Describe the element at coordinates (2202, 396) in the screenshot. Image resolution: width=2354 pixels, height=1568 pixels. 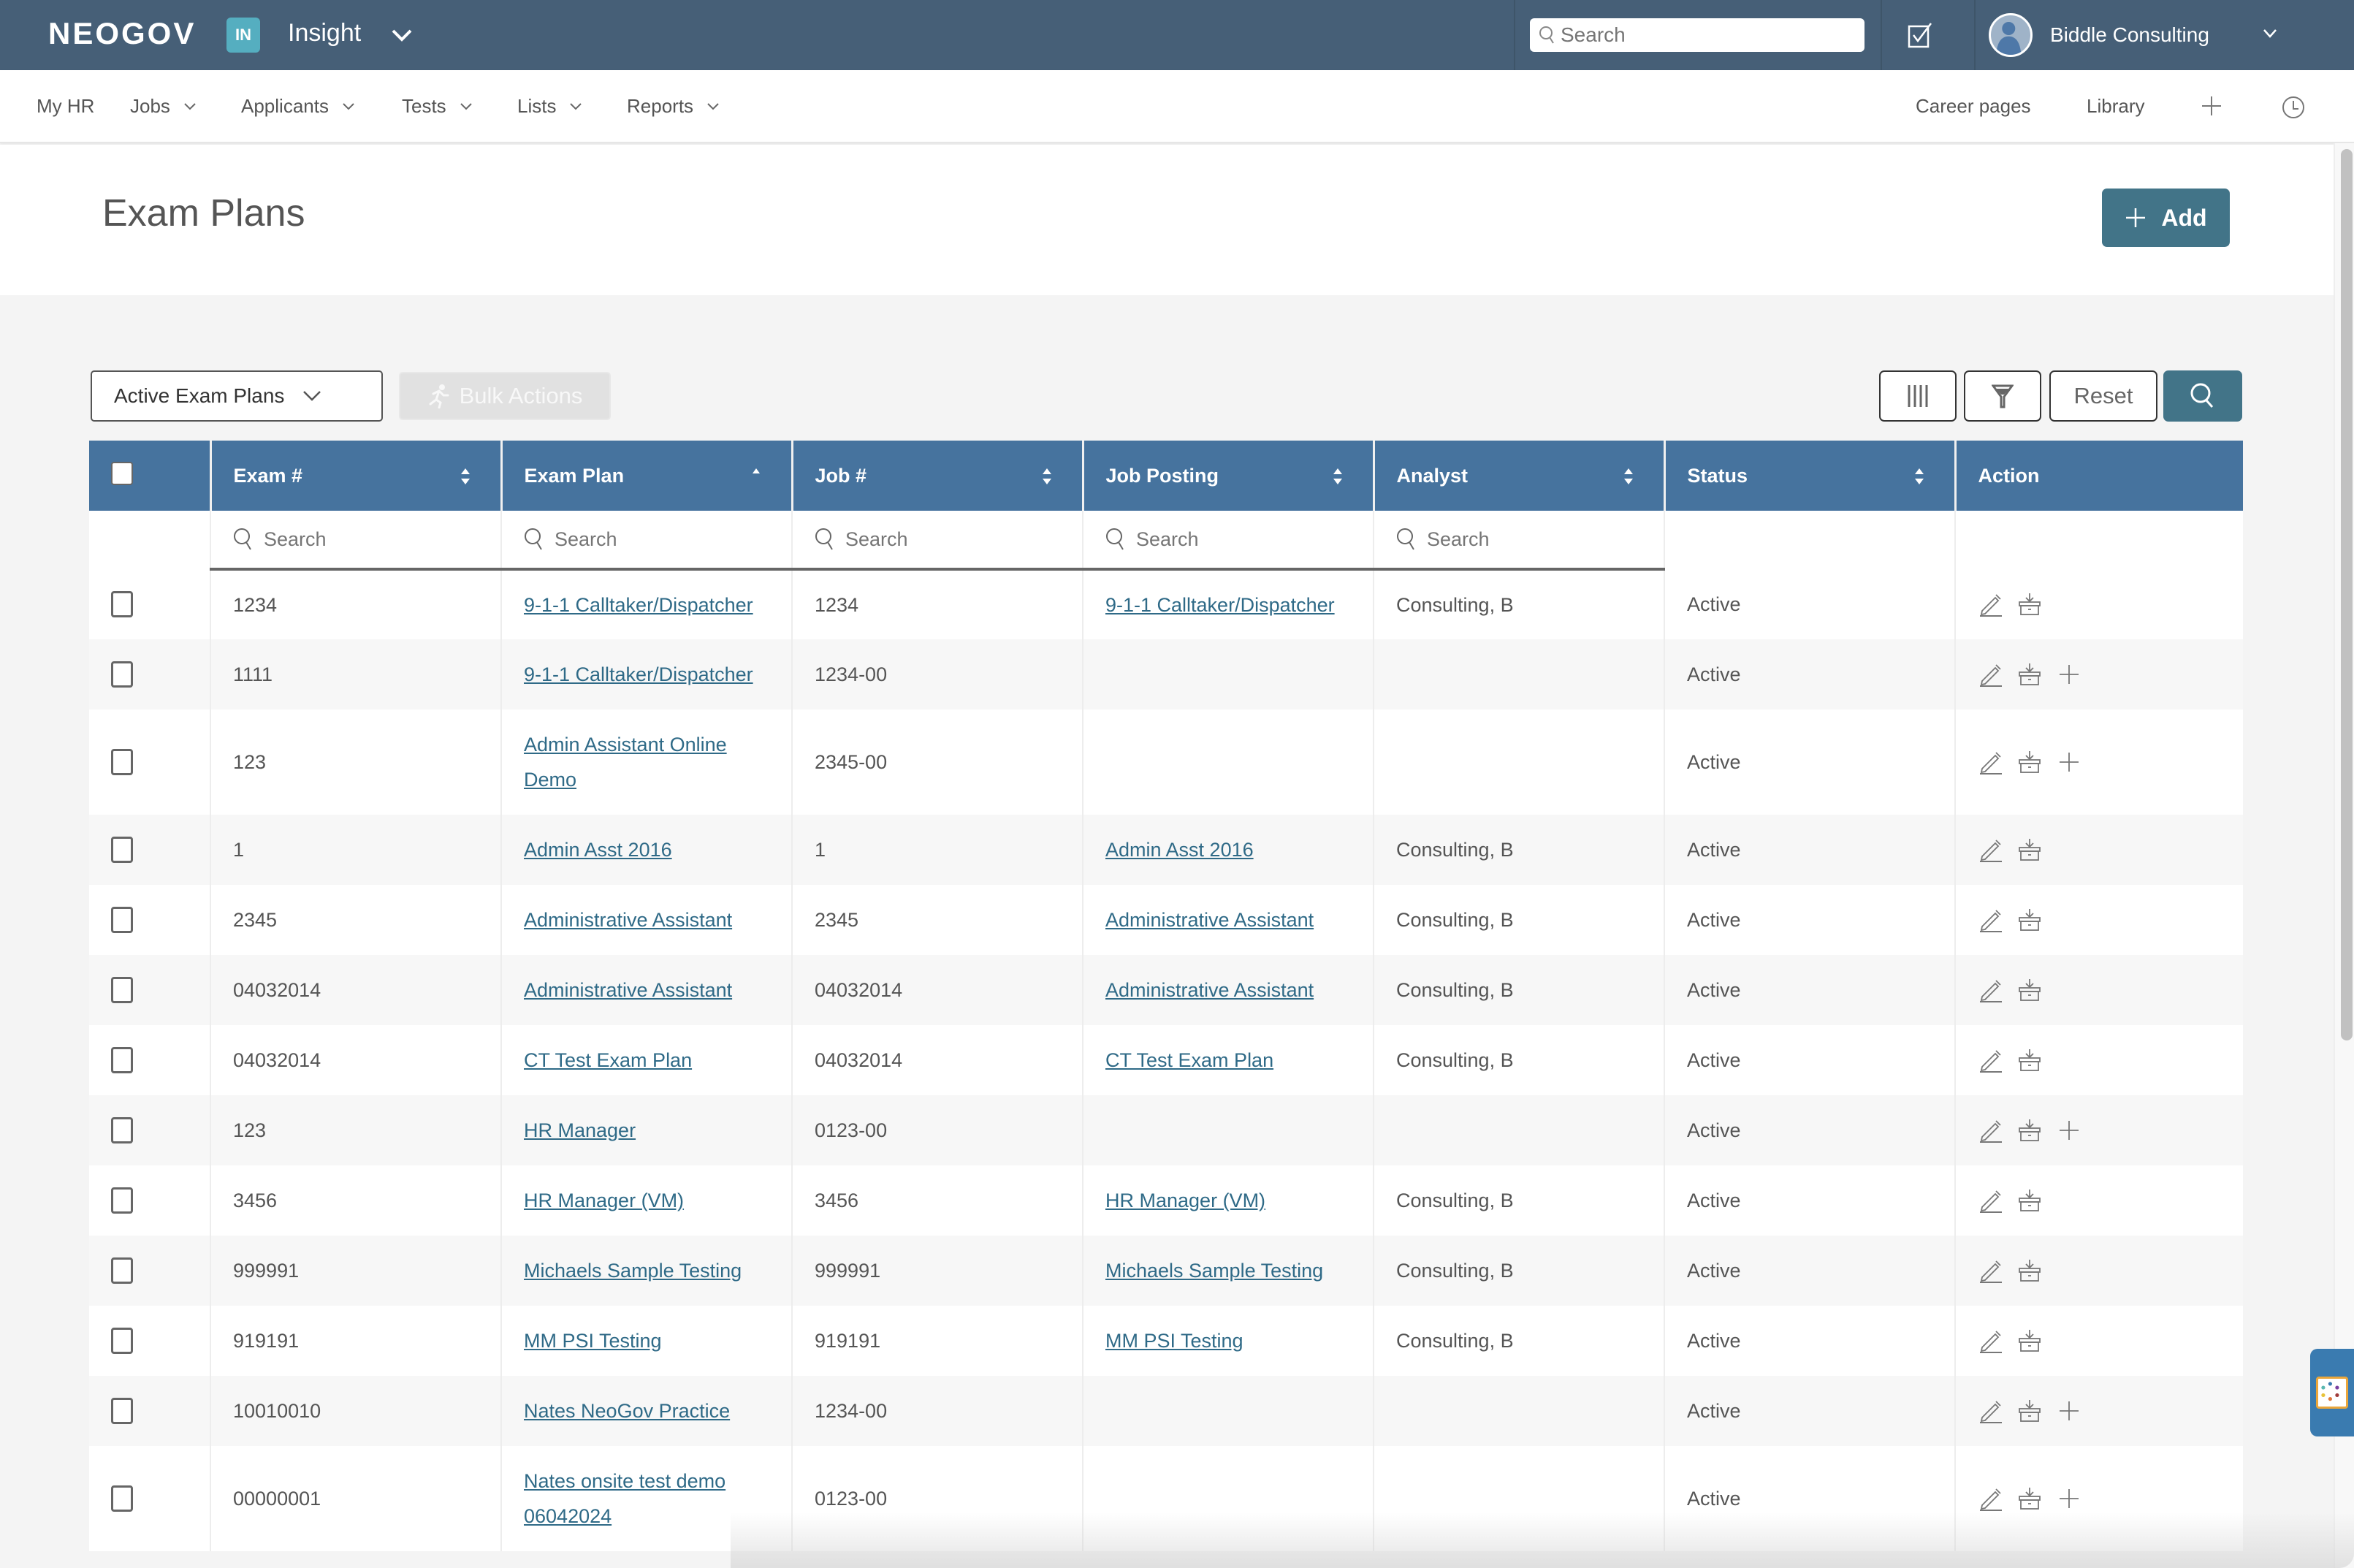
I see `search-button` at that location.